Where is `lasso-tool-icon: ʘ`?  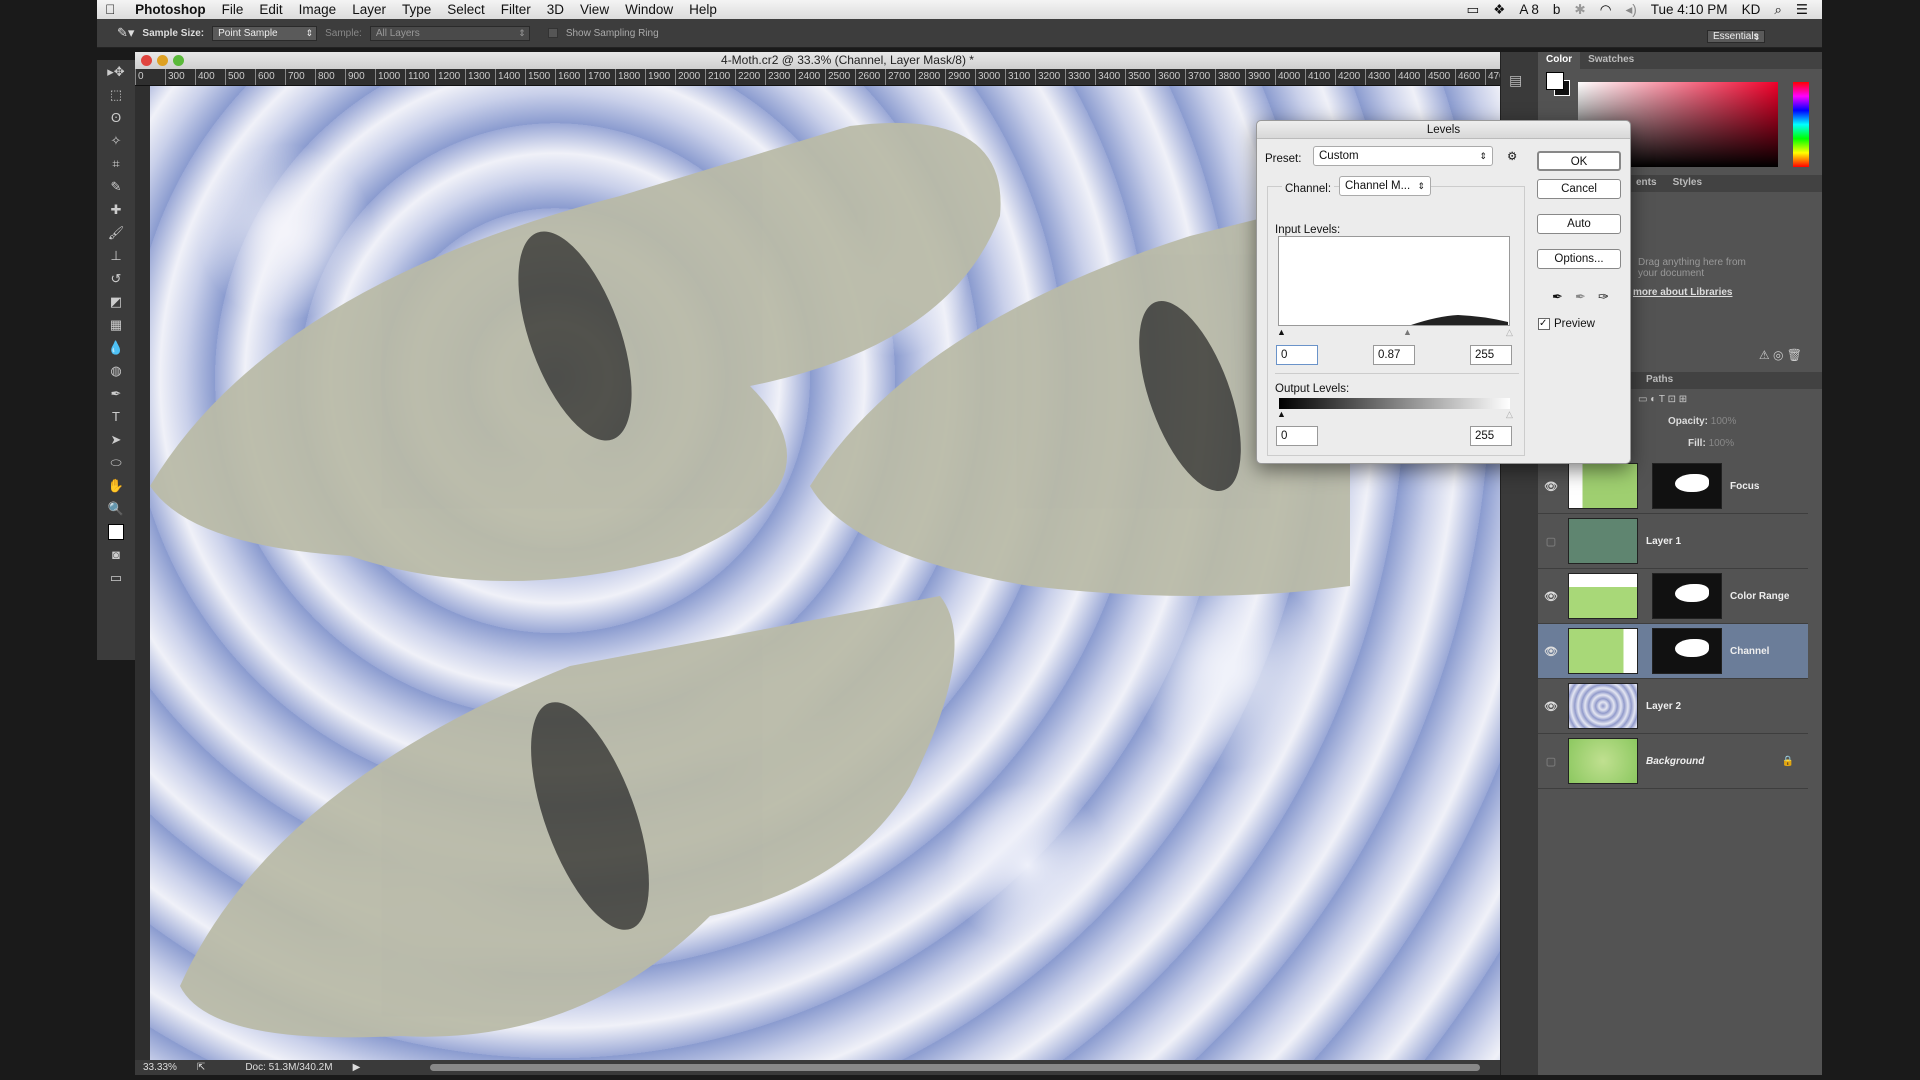 lasso-tool-icon: ʘ is located at coordinates (116, 117).